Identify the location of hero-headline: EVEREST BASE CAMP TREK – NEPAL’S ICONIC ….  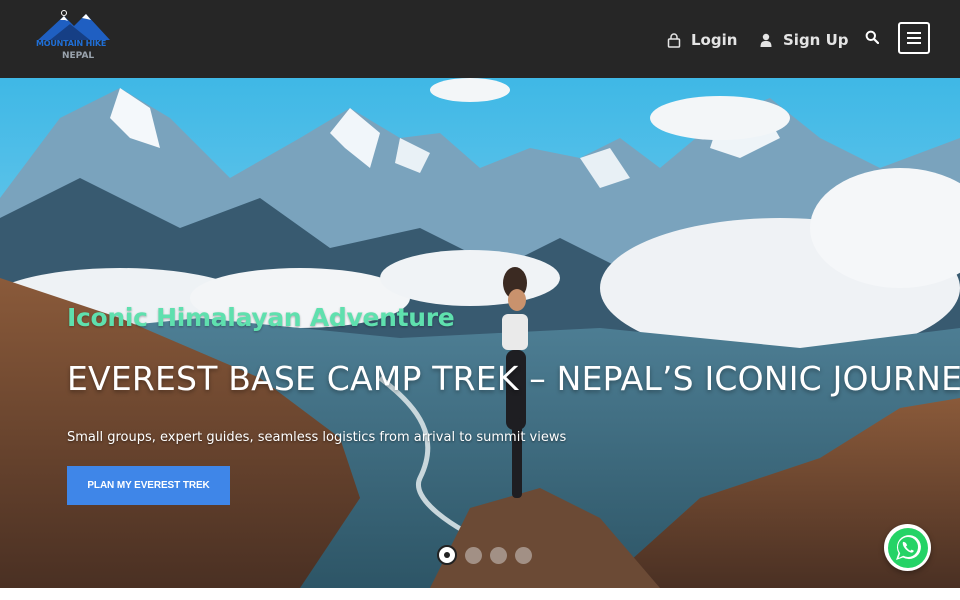
(513, 378).